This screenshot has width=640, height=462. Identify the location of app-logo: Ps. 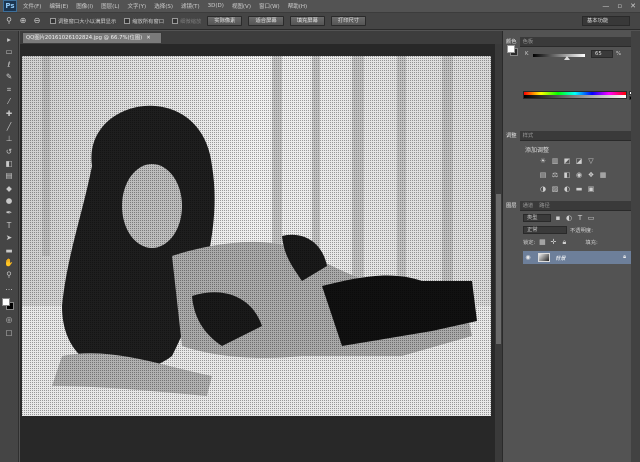
(10, 6).